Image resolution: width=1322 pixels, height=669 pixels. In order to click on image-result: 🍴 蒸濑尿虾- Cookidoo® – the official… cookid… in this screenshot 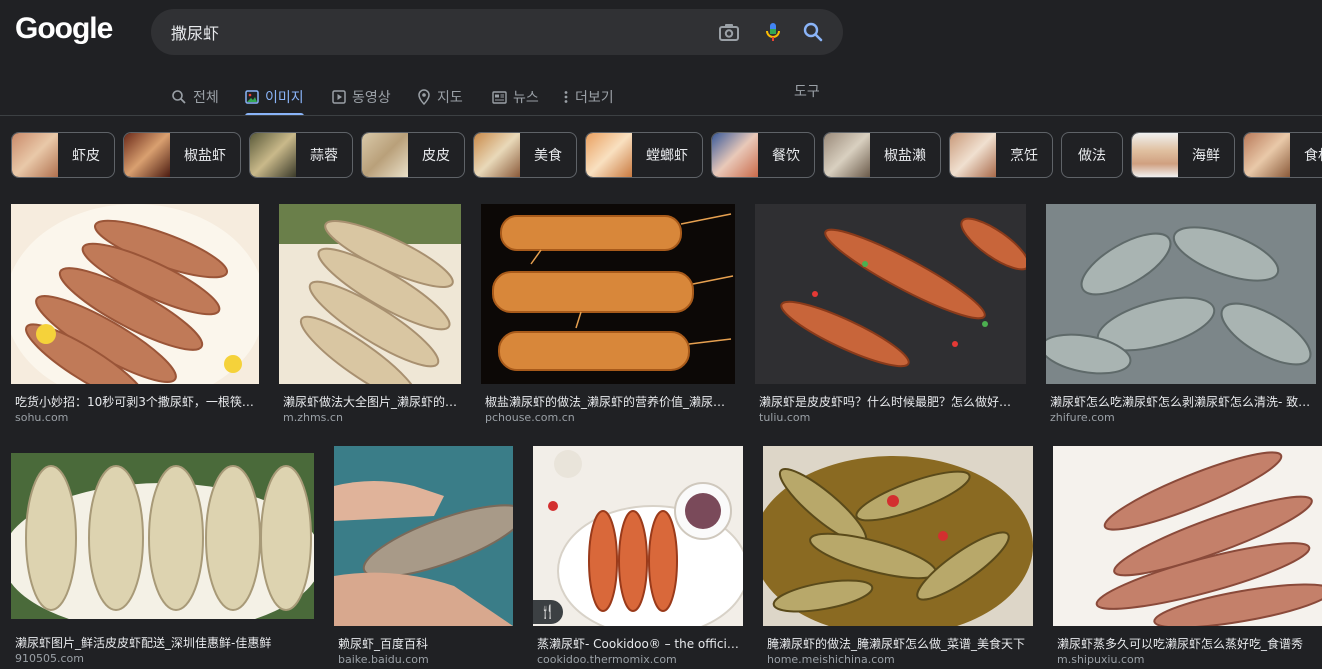, I will do `click(638, 556)`.